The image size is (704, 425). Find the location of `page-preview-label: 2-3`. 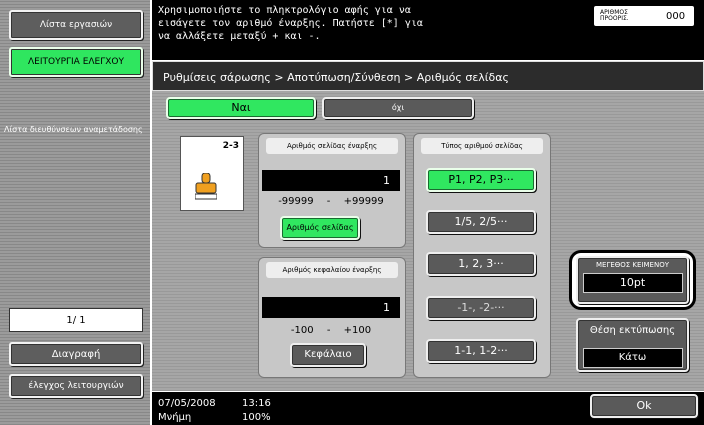

page-preview-label: 2-3 is located at coordinates (230, 146).